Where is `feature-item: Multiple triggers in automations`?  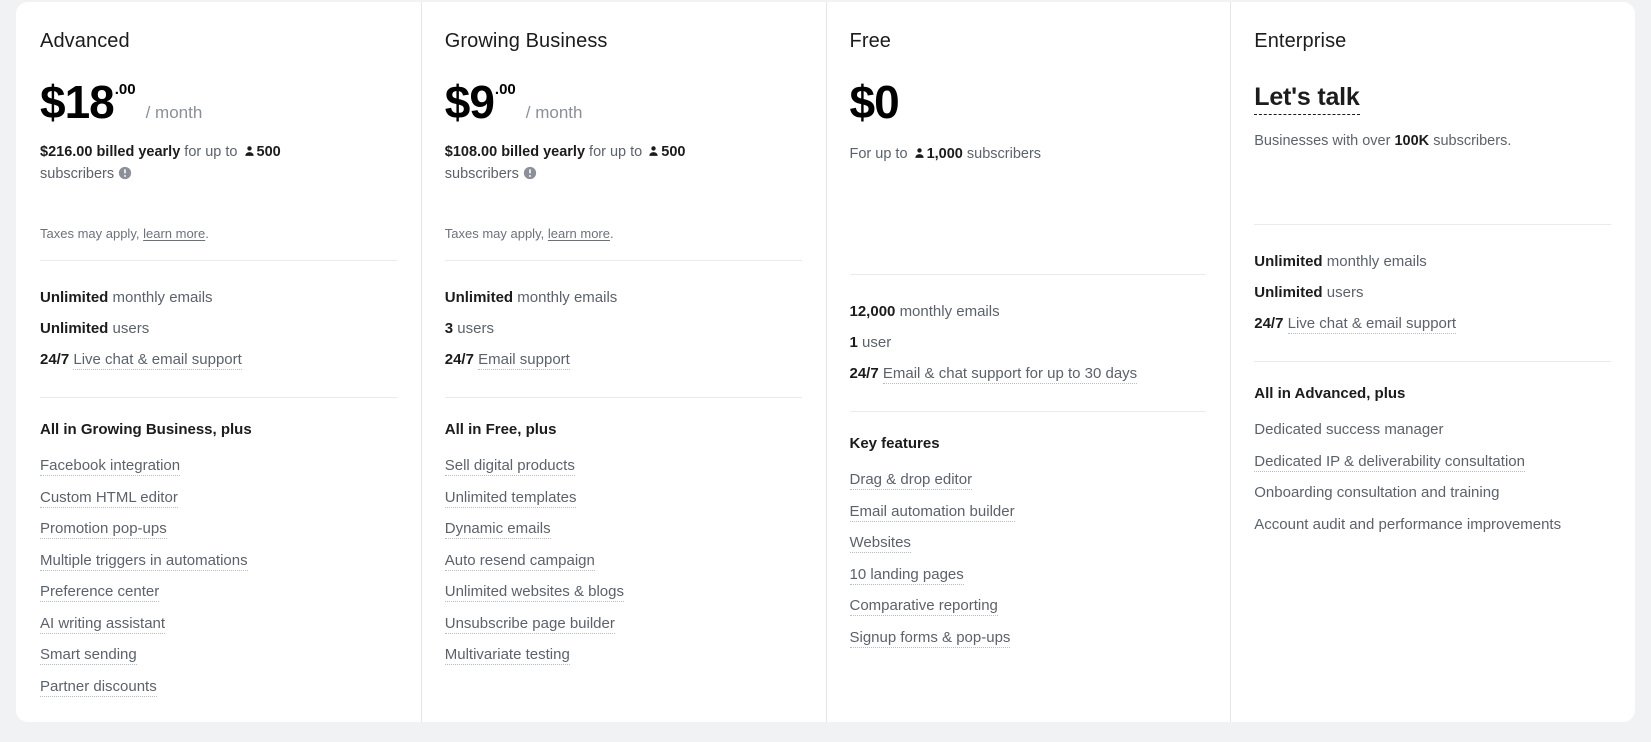 feature-item: Multiple triggers in automations is located at coordinates (218, 561).